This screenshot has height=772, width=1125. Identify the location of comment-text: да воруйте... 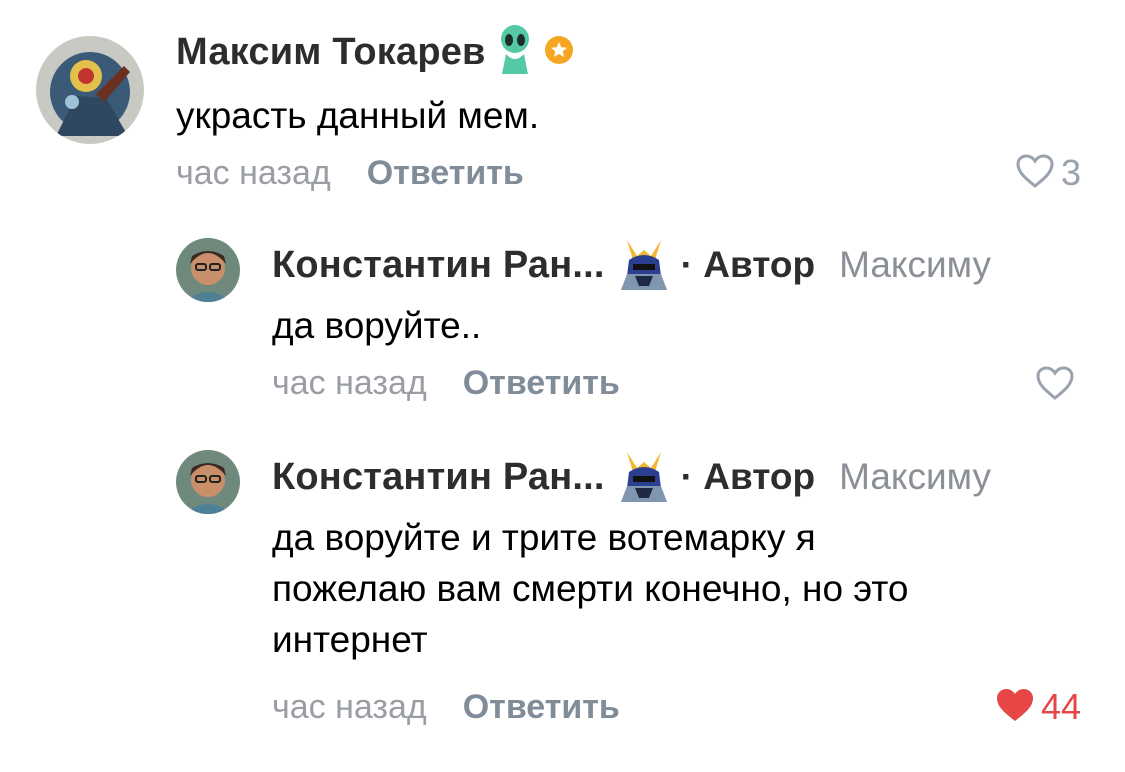
(377, 325).